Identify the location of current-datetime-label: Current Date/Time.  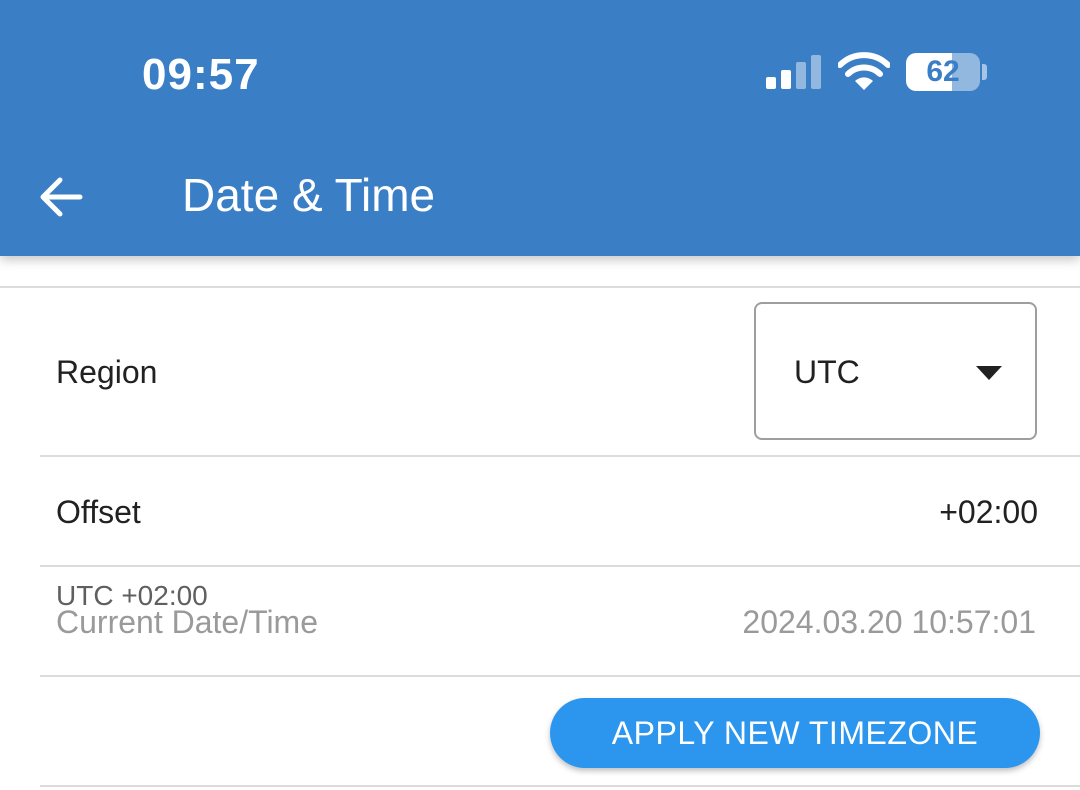
(187, 622).